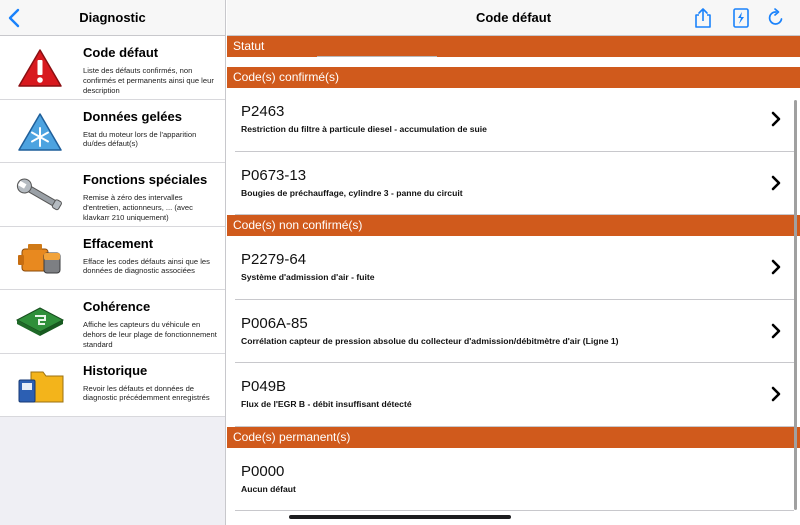 Image resolution: width=800 pixels, height=525 pixels. What do you see at coordinates (118, 243) in the screenshot?
I see `menu-item-title: Effacement` at bounding box center [118, 243].